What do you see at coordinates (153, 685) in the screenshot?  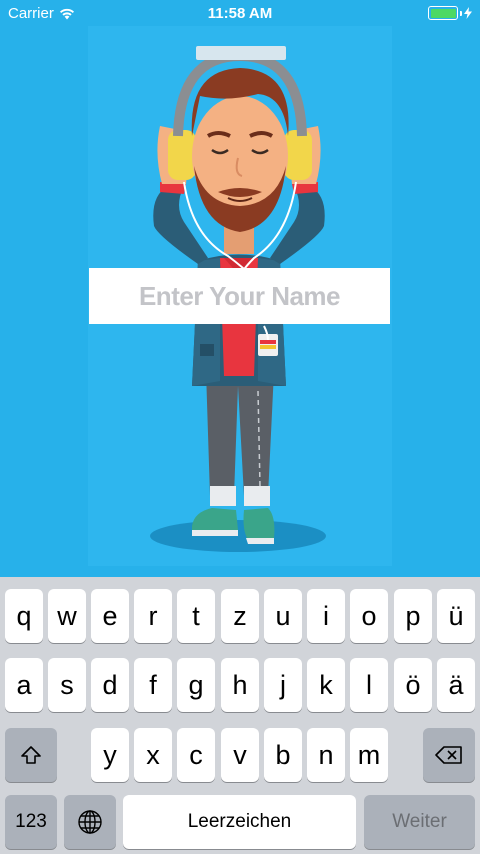 I see `key-f: f` at bounding box center [153, 685].